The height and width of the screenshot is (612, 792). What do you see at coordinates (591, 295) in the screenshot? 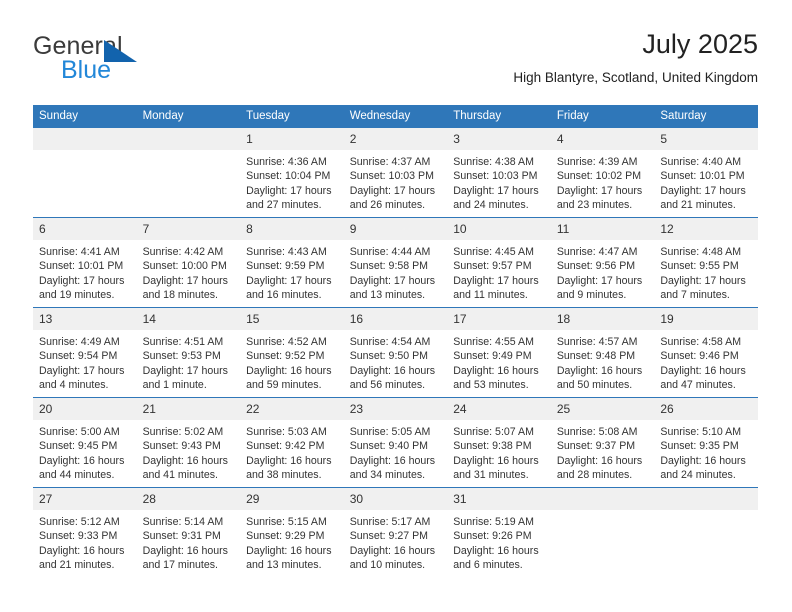
I see `daylight-duration-line2: and 9 minutes.` at bounding box center [591, 295].